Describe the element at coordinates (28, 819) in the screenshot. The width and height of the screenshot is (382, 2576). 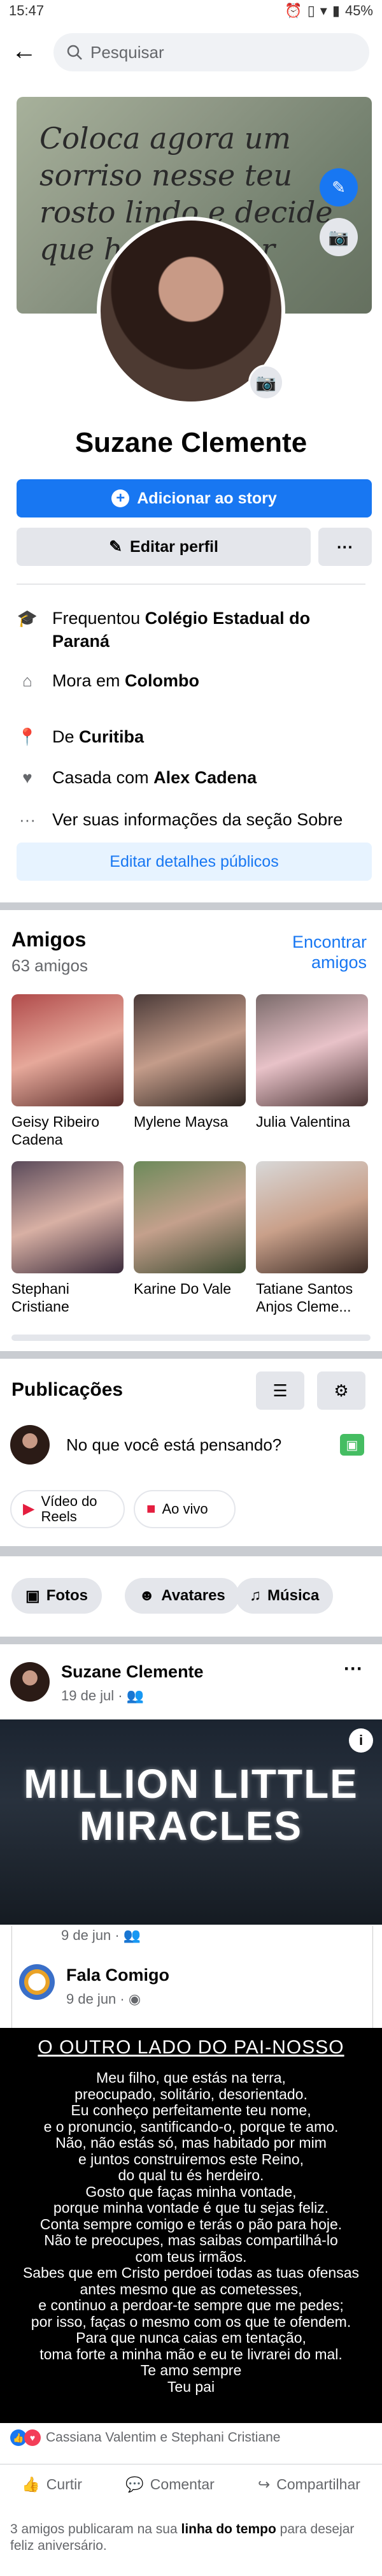
I see `ellipsis-icon: ···` at that location.